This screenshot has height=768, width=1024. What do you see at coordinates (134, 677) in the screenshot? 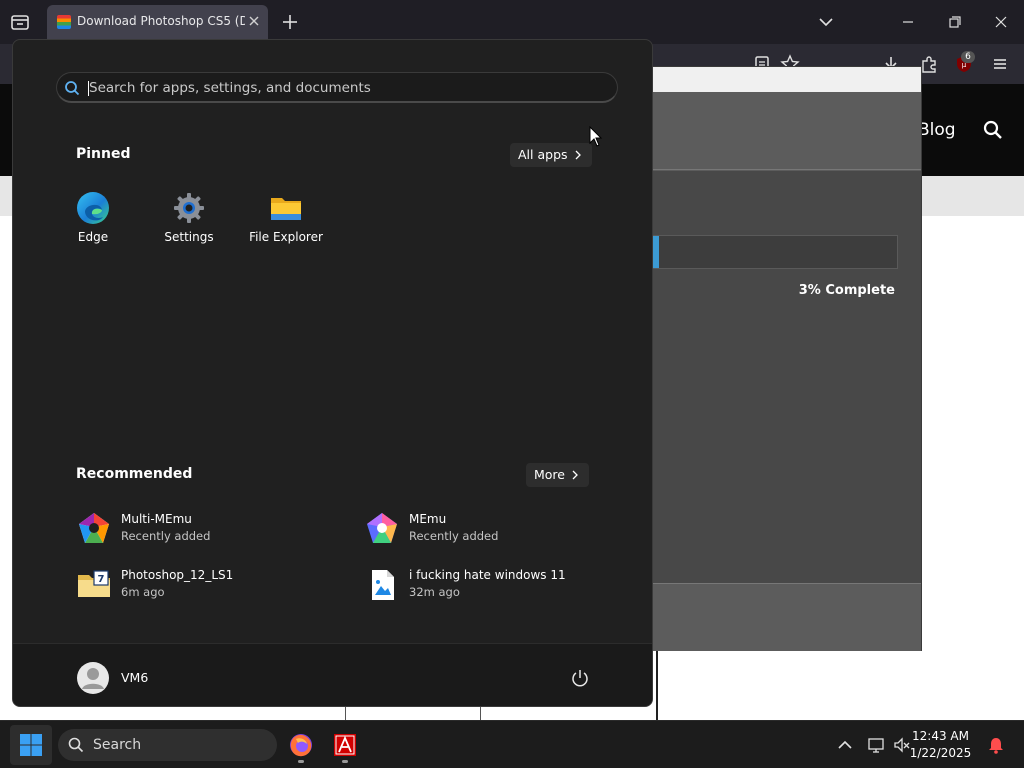
I see `user-name: VM6` at bounding box center [134, 677].